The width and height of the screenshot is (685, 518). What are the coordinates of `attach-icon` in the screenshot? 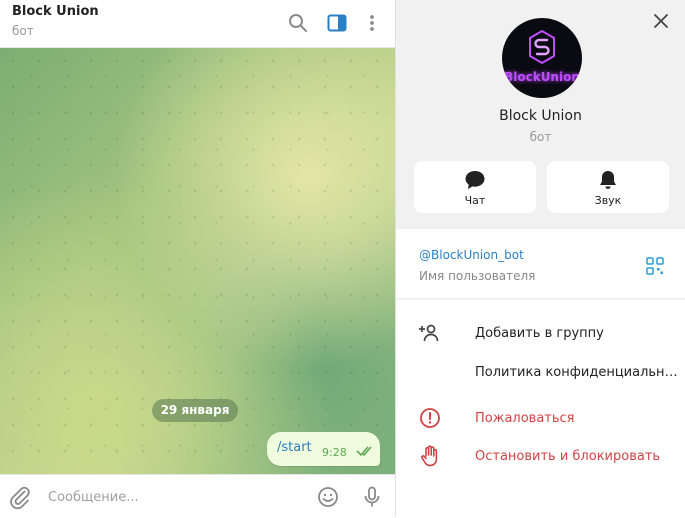 It's located at (20, 497).